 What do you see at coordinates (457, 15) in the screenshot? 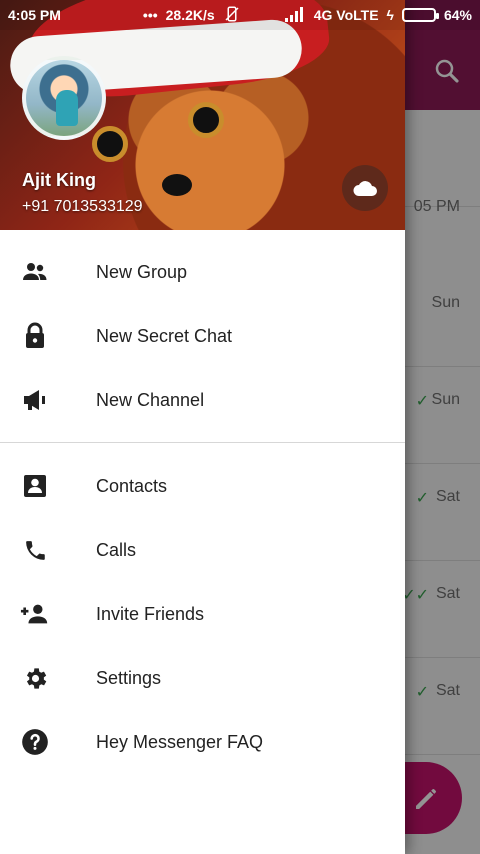
I see `battery-percent: 64%` at bounding box center [457, 15].